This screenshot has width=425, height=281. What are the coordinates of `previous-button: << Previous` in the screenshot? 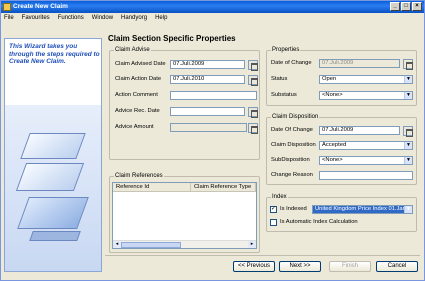 It's located at (254, 266).